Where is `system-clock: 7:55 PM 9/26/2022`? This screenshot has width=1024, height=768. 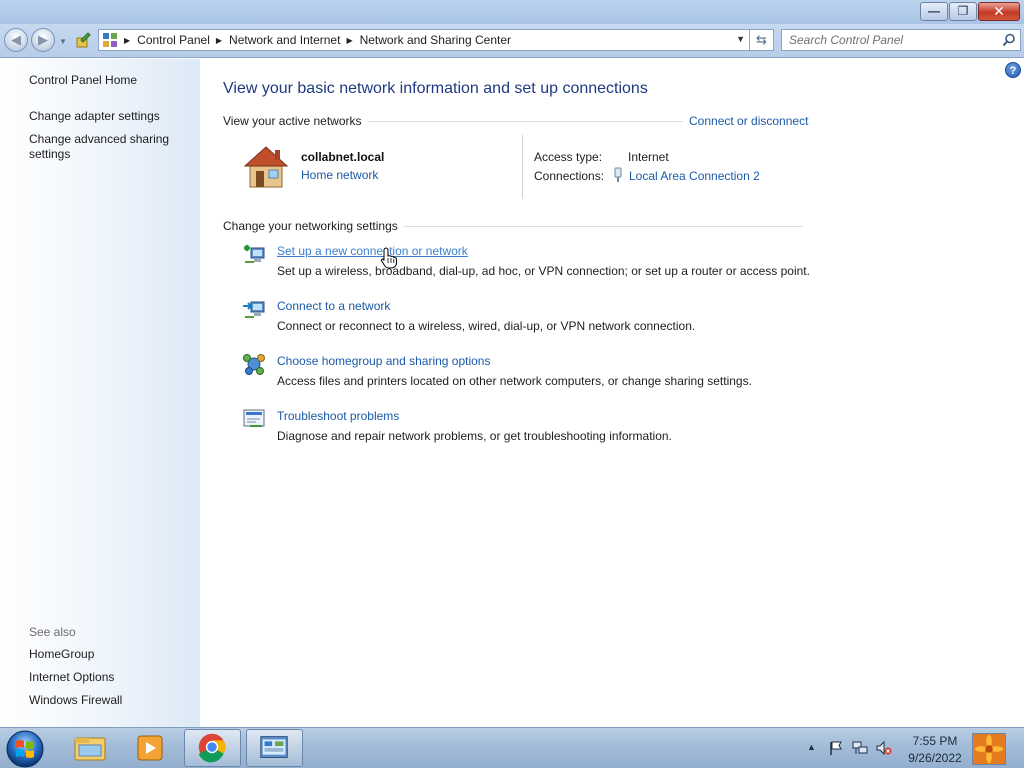 system-clock: 7:55 PM 9/26/2022 is located at coordinates (935, 750).